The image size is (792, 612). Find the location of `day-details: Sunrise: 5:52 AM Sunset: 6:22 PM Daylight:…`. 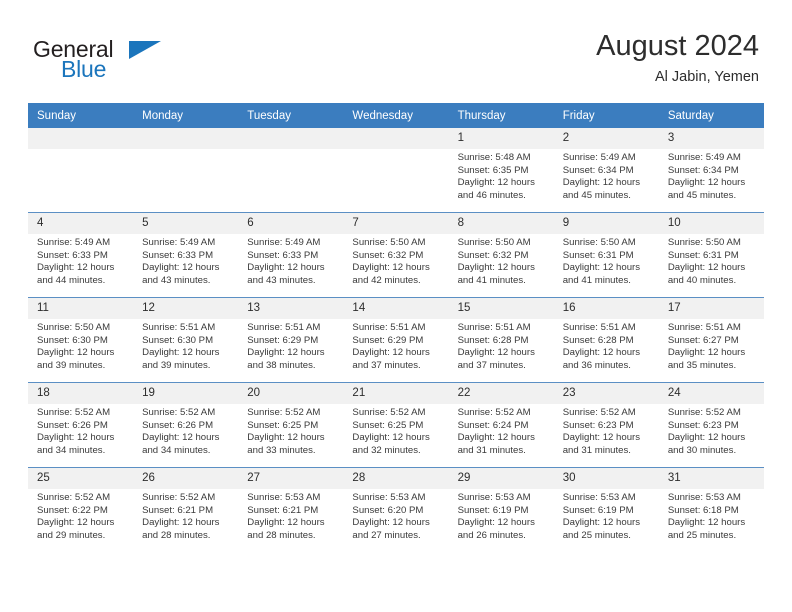

day-details: Sunrise: 5:52 AM Sunset: 6:22 PM Daylight:… is located at coordinates (80, 515).